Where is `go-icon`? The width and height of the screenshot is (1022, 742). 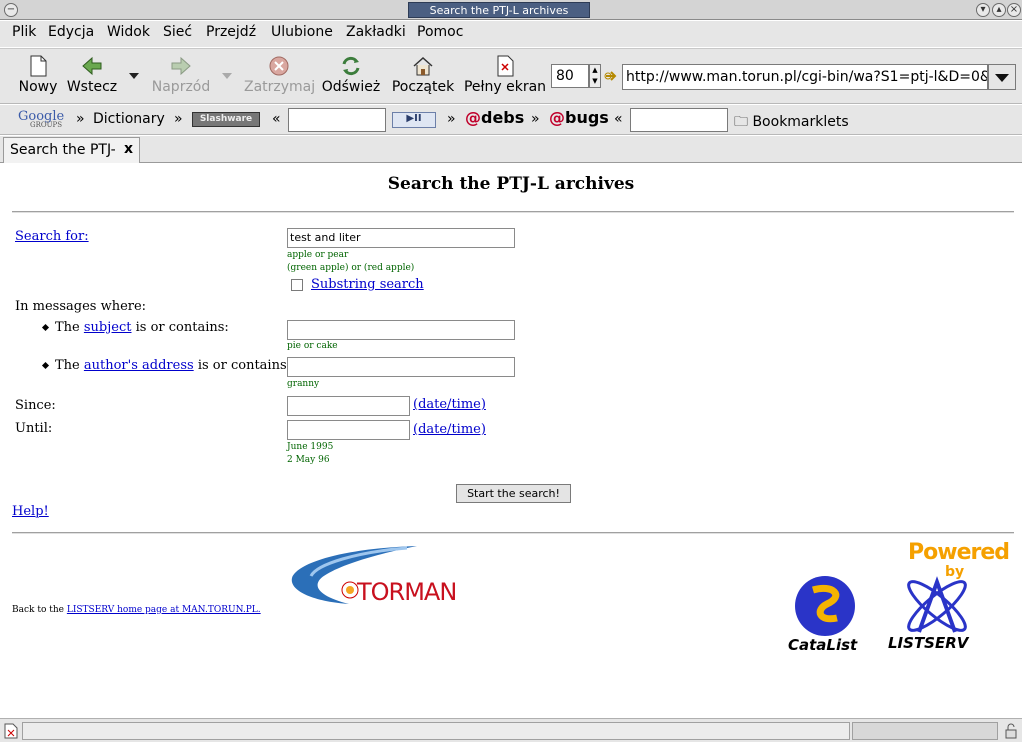 go-icon is located at coordinates (612, 76).